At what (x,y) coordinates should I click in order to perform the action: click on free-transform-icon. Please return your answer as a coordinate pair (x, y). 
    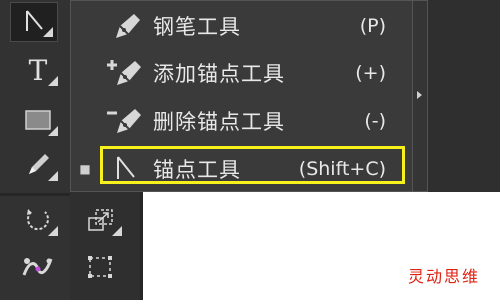
    Looking at the image, I should click on (100, 267).